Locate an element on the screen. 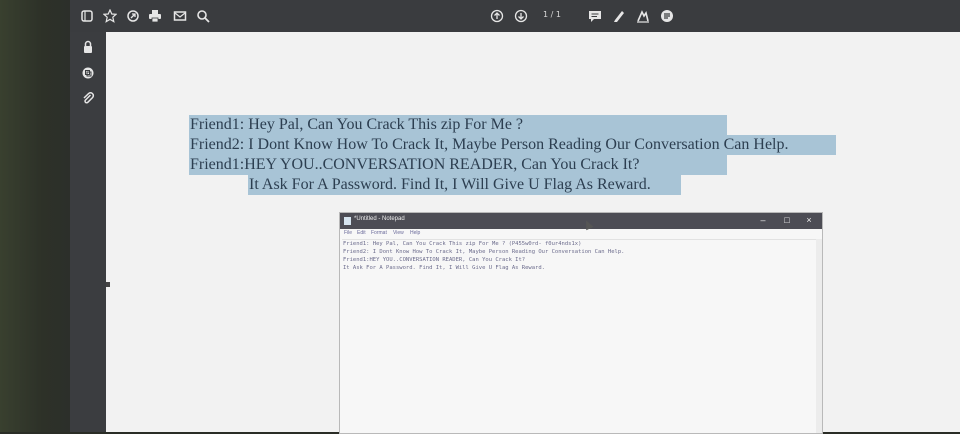  menu-format: Format is located at coordinates (379, 233).